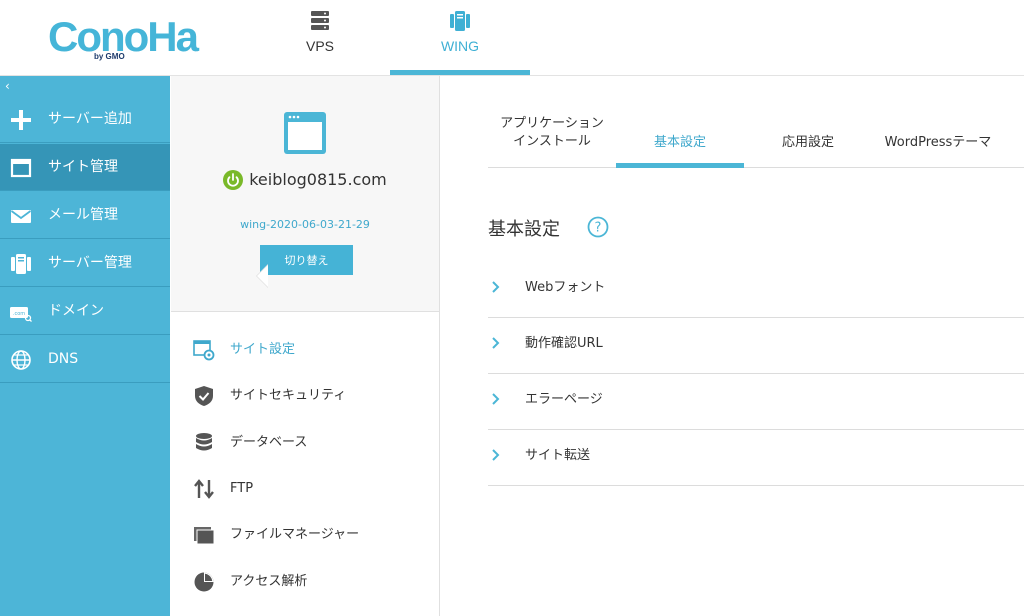  Describe the element at coordinates (564, 399) in the screenshot. I see `accordion-label: エラーページ` at that location.